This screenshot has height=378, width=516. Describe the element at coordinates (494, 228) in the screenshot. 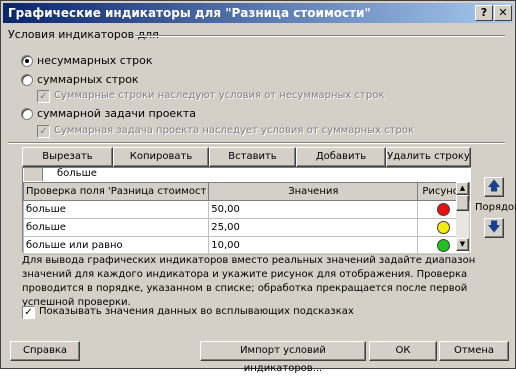

I see `move-down-icon: 🡇` at that location.